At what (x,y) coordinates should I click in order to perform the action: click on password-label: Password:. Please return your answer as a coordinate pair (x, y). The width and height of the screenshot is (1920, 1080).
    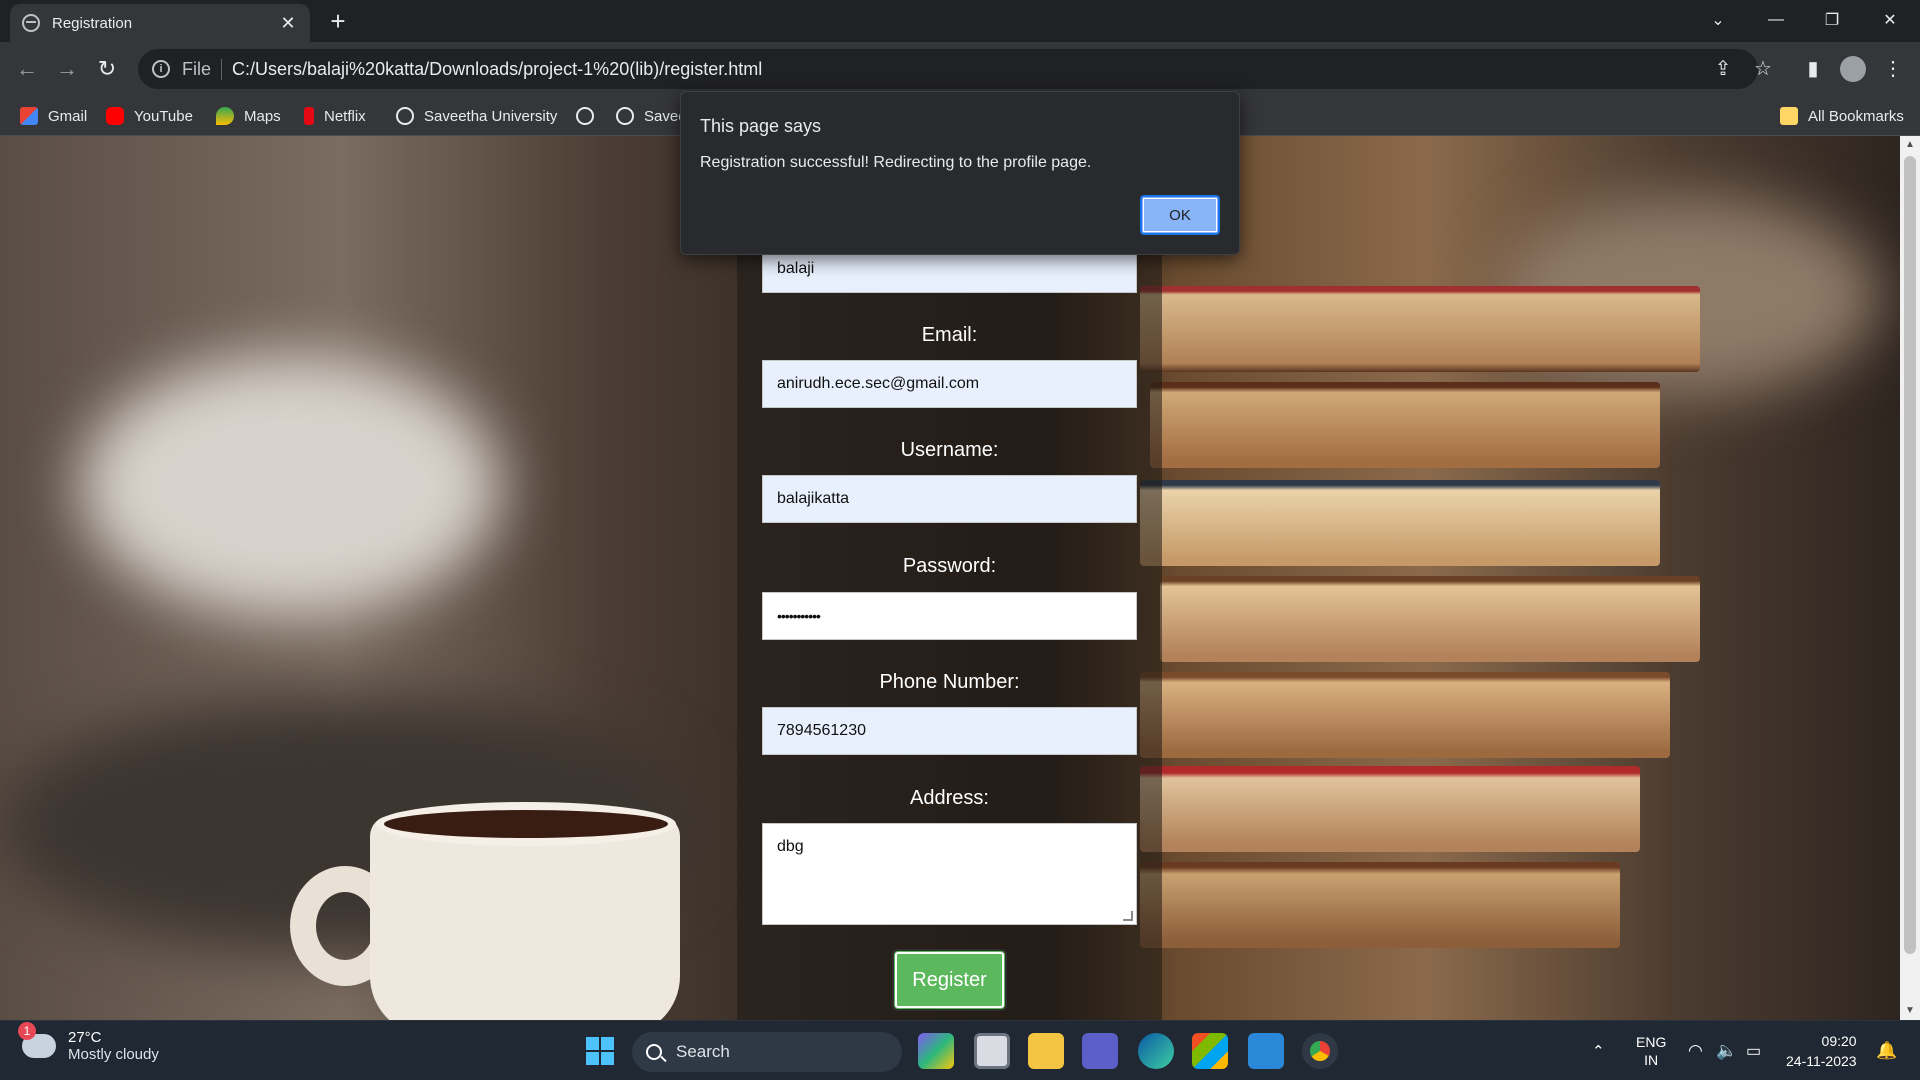
    Looking at the image, I should click on (949, 566).